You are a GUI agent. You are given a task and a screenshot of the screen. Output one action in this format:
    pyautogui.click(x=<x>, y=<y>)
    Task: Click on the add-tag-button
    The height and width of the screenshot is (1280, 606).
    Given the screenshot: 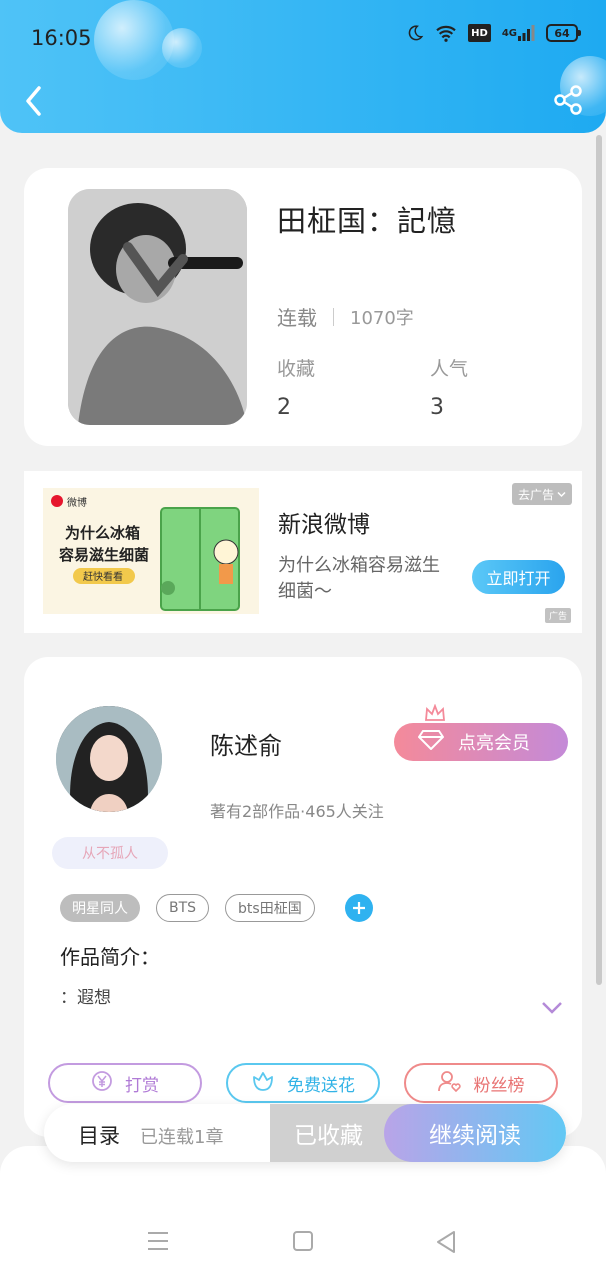 What is the action you would take?
    pyautogui.click(x=358, y=908)
    